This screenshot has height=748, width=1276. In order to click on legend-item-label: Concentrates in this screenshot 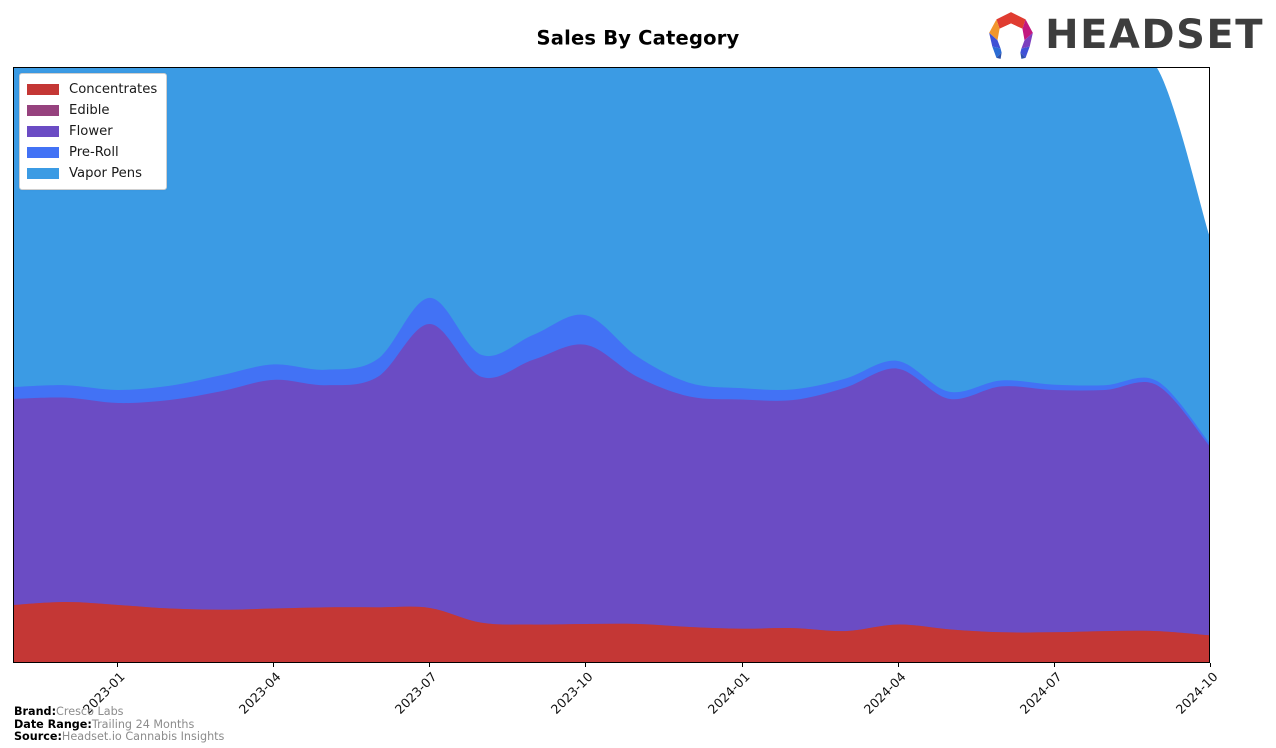, I will do `click(113, 89)`.